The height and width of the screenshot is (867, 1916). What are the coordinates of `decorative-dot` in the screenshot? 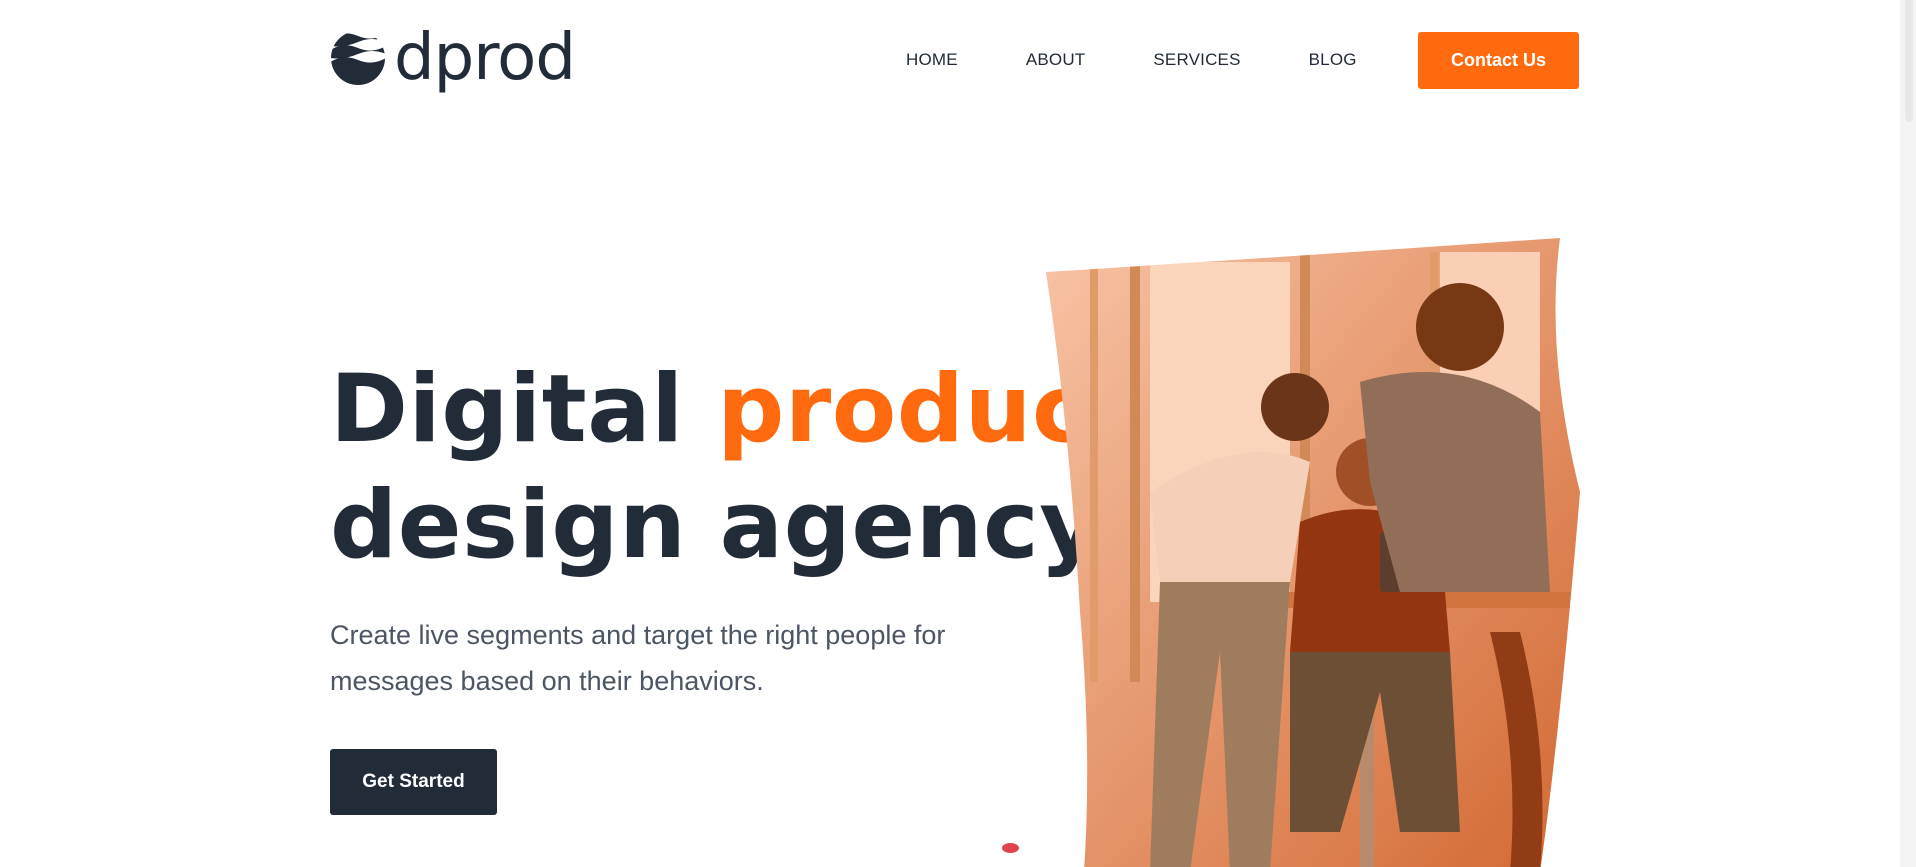 It's located at (1010, 848).